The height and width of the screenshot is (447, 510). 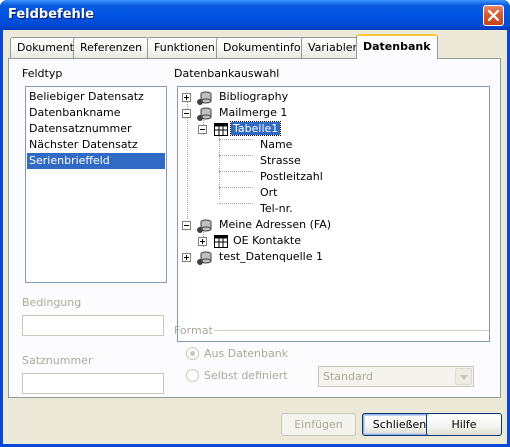 I want to click on tree-node-label: Tabelle1, so click(x=255, y=128).